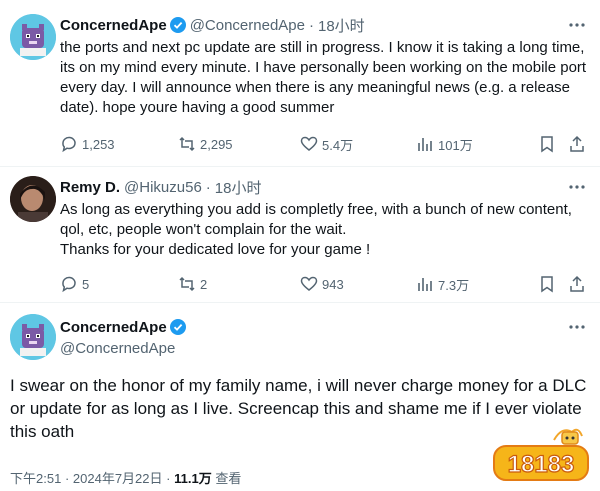 This screenshot has height=491, width=600. Describe the element at coordinates (333, 284) in the screenshot. I see `like-count: 943` at that location.